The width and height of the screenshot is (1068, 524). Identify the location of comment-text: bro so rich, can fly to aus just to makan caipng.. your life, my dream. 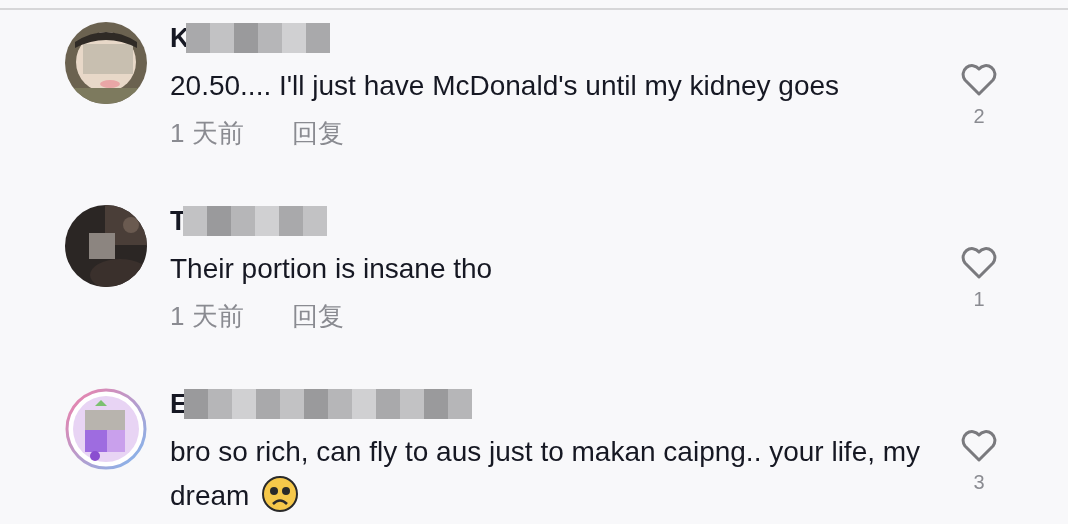
(546, 475).